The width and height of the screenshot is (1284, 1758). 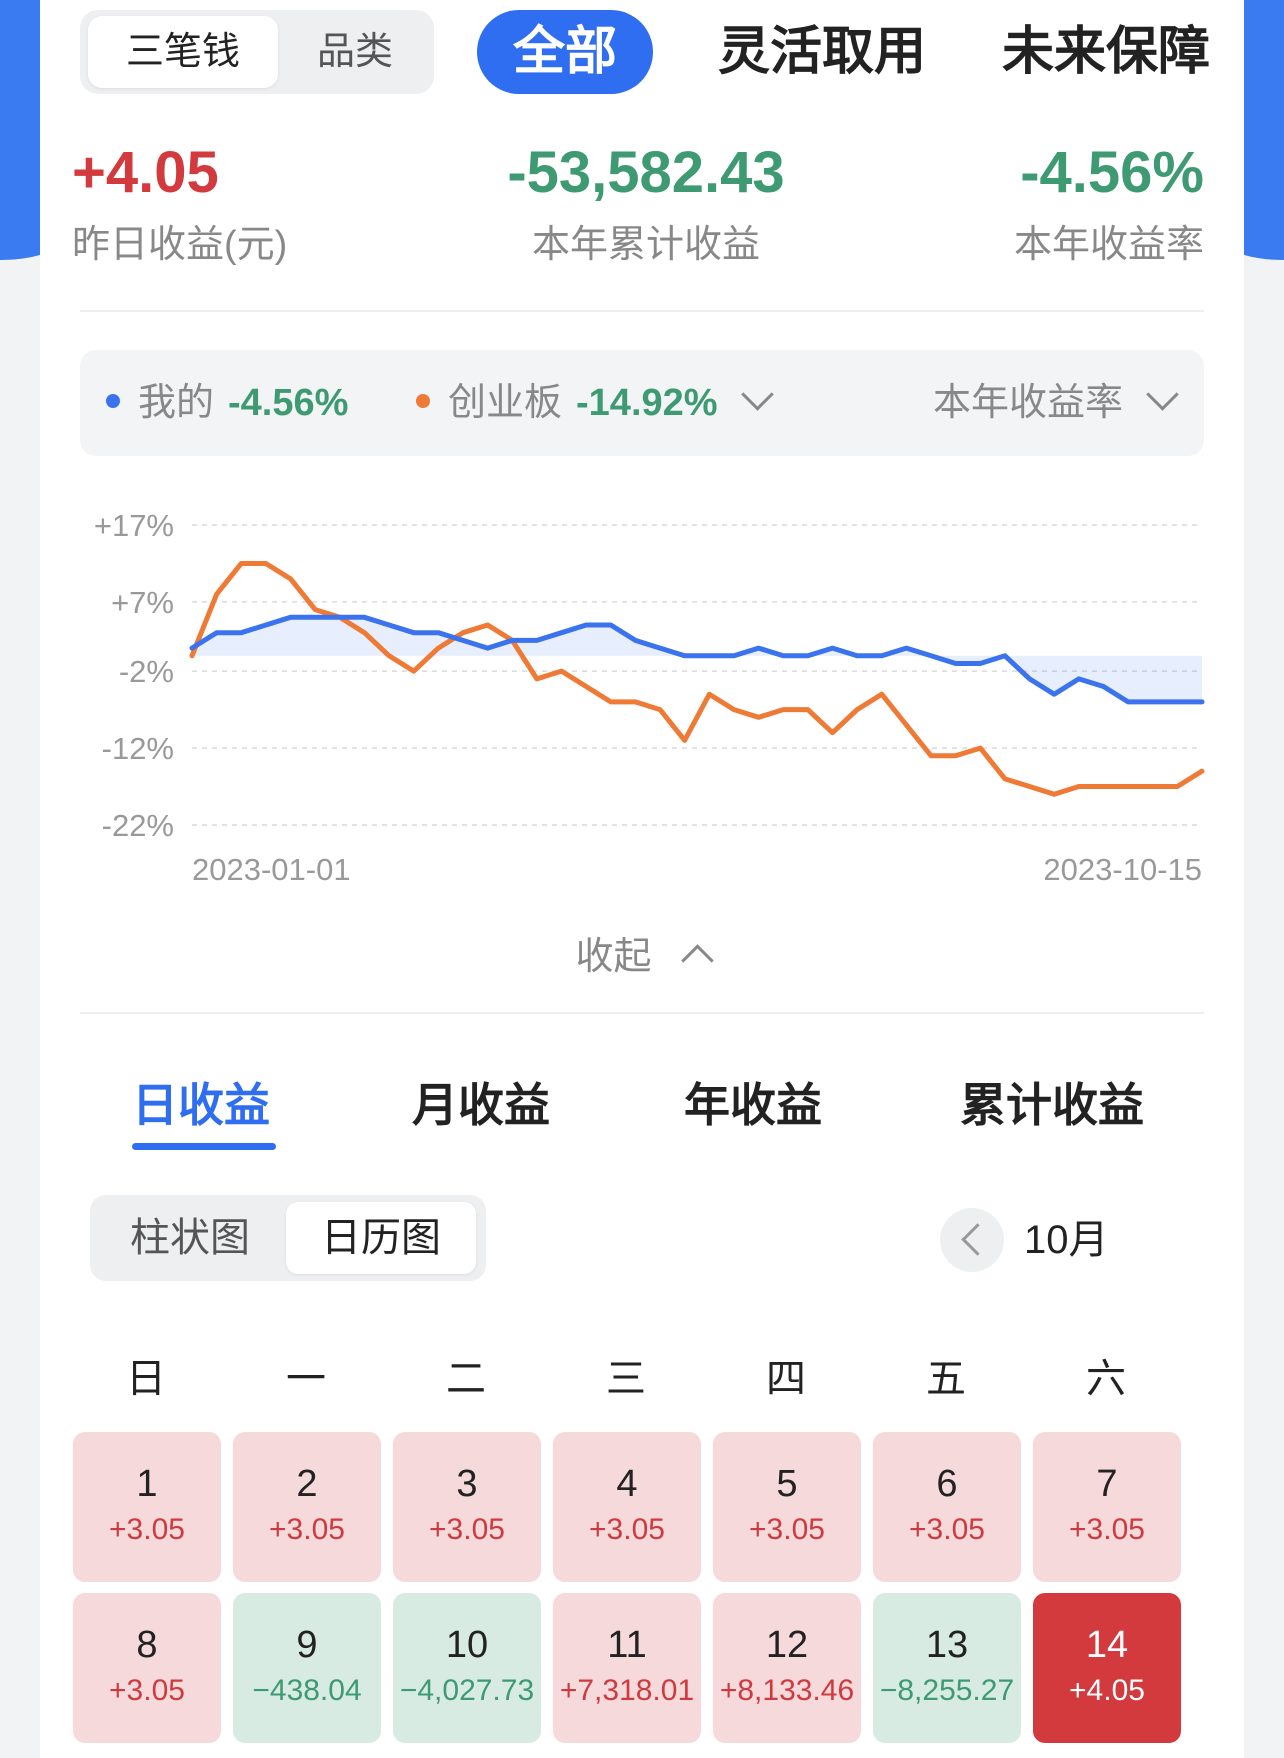 What do you see at coordinates (381, 1238) in the screenshot?
I see `view-calendar: 日历图` at bounding box center [381, 1238].